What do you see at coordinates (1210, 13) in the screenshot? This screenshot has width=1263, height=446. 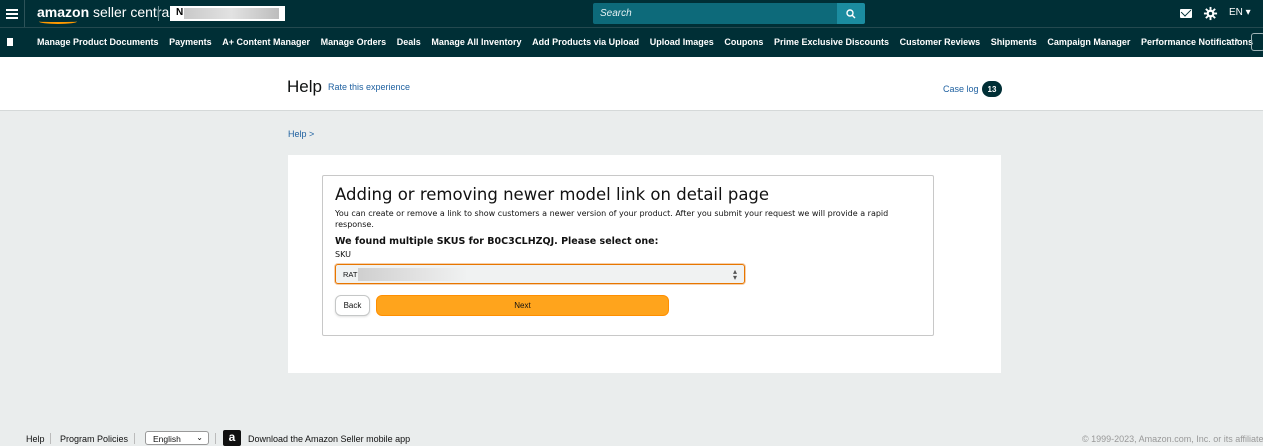 I see `gear-icon` at bounding box center [1210, 13].